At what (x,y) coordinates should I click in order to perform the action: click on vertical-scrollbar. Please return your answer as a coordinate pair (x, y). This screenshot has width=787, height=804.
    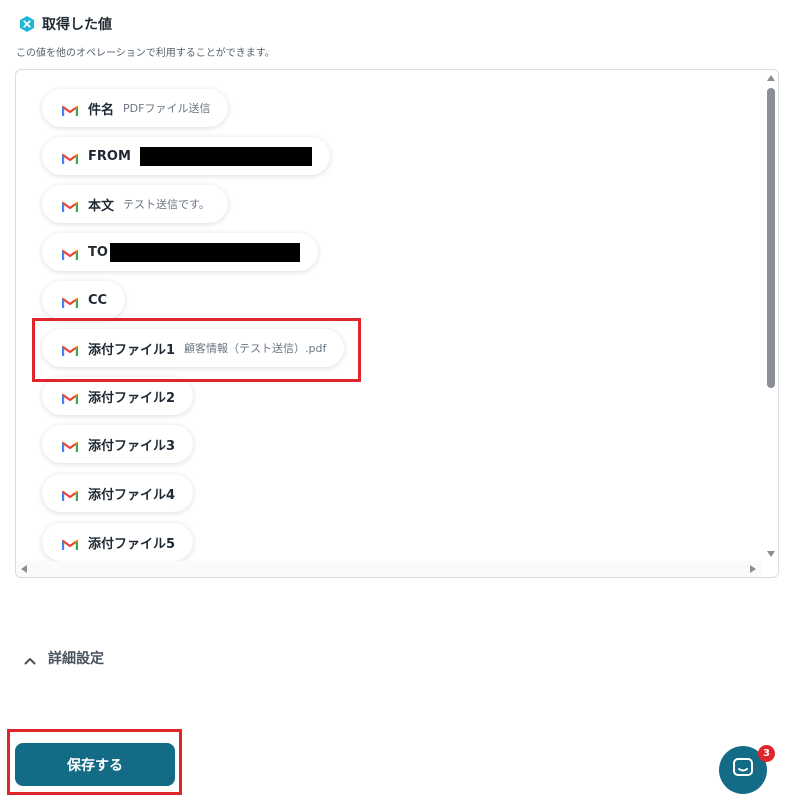
    Looking at the image, I should click on (770, 316).